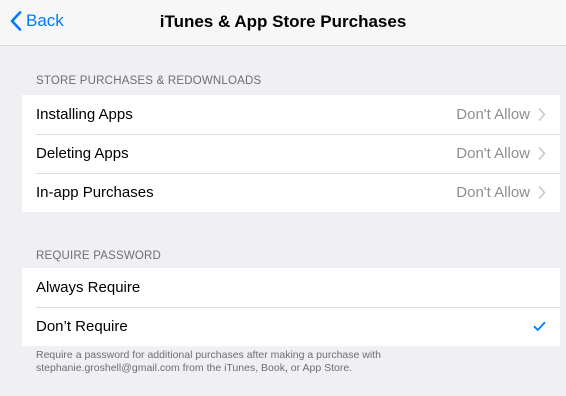  What do you see at coordinates (539, 326) in the screenshot?
I see `checkmark-icon` at bounding box center [539, 326].